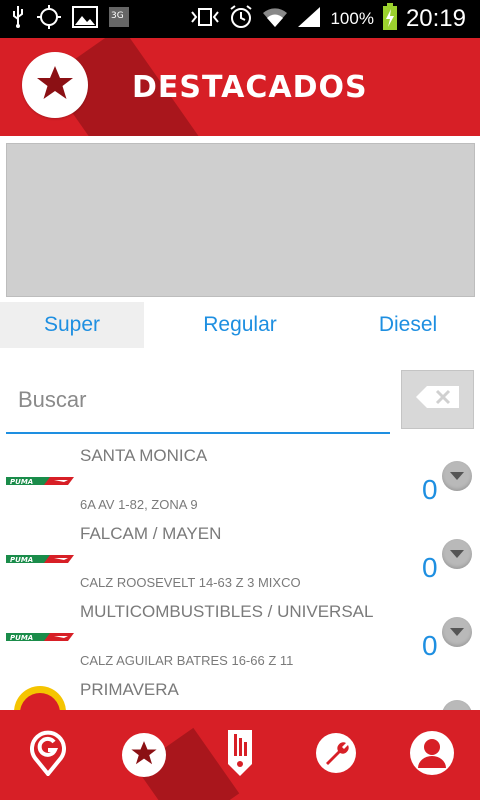 The image size is (480, 800). I want to click on signal-icon, so click(309, 19).